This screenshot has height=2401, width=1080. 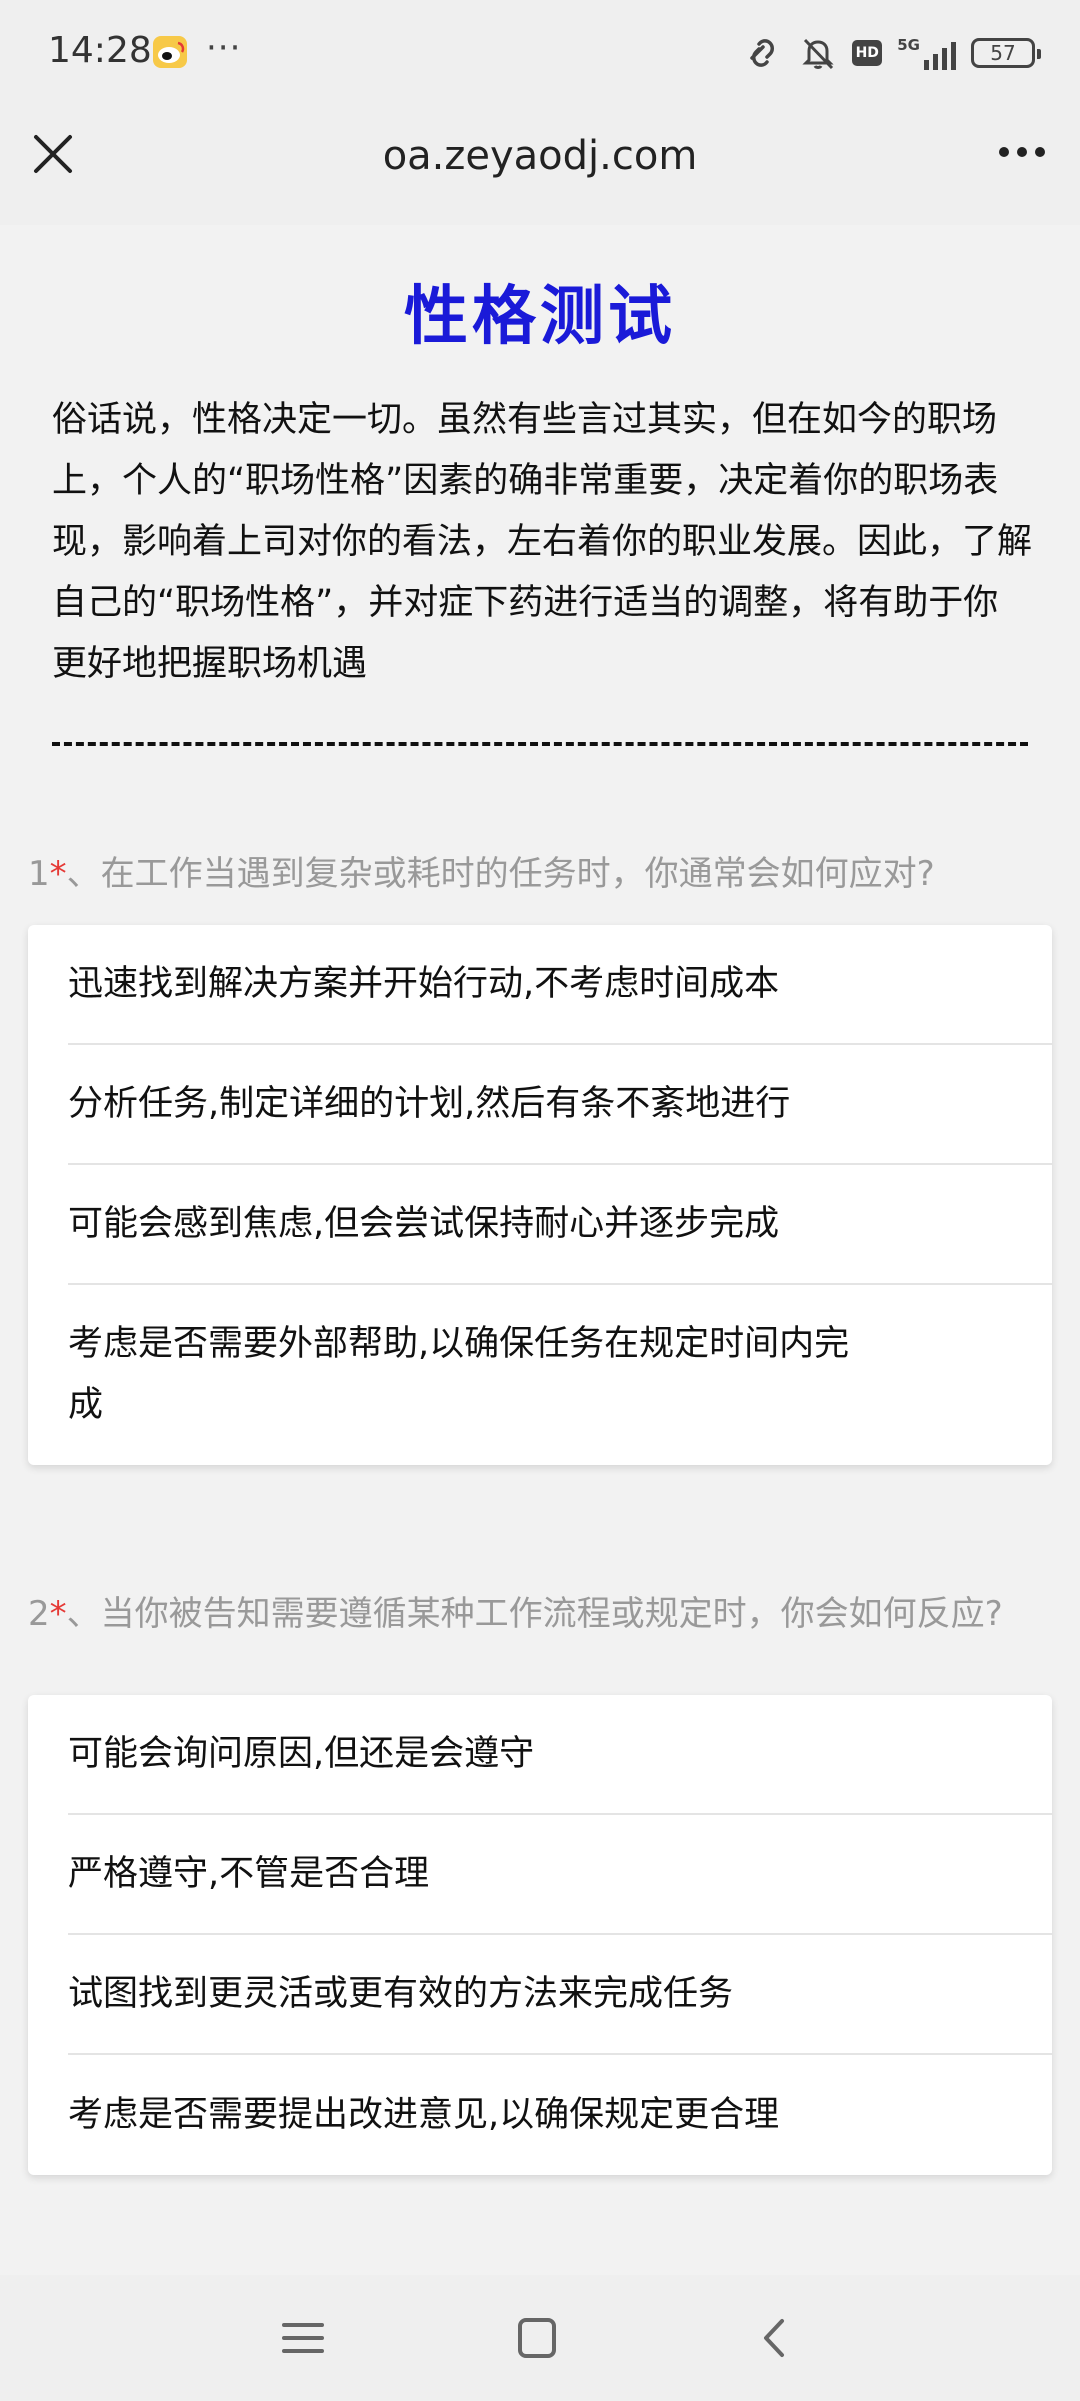 I want to click on battery-icon: 57, so click(x=1006, y=53).